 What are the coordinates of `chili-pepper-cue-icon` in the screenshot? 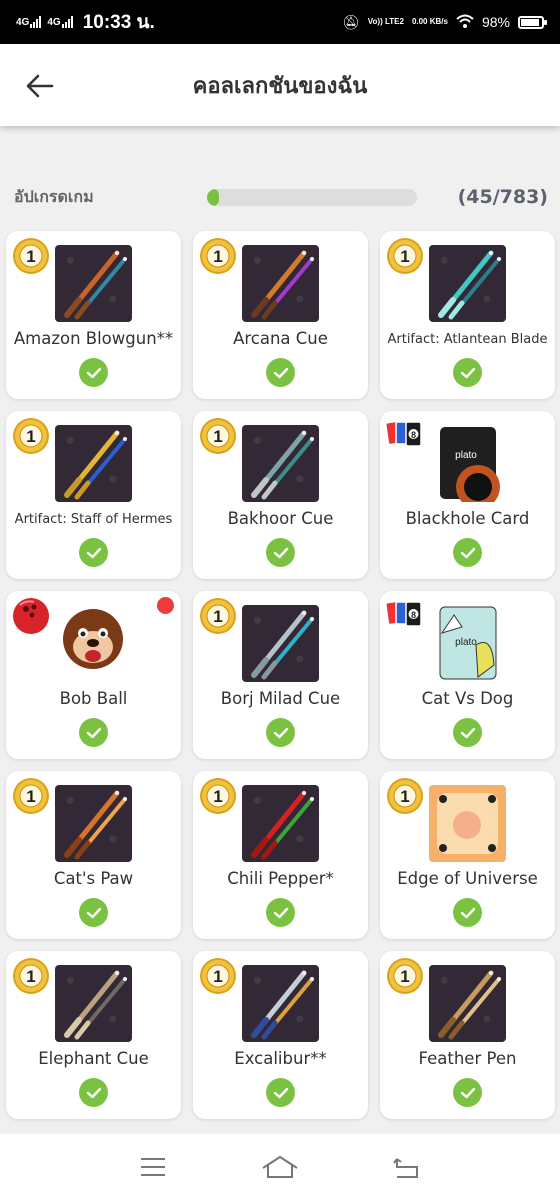 It's located at (280, 823).